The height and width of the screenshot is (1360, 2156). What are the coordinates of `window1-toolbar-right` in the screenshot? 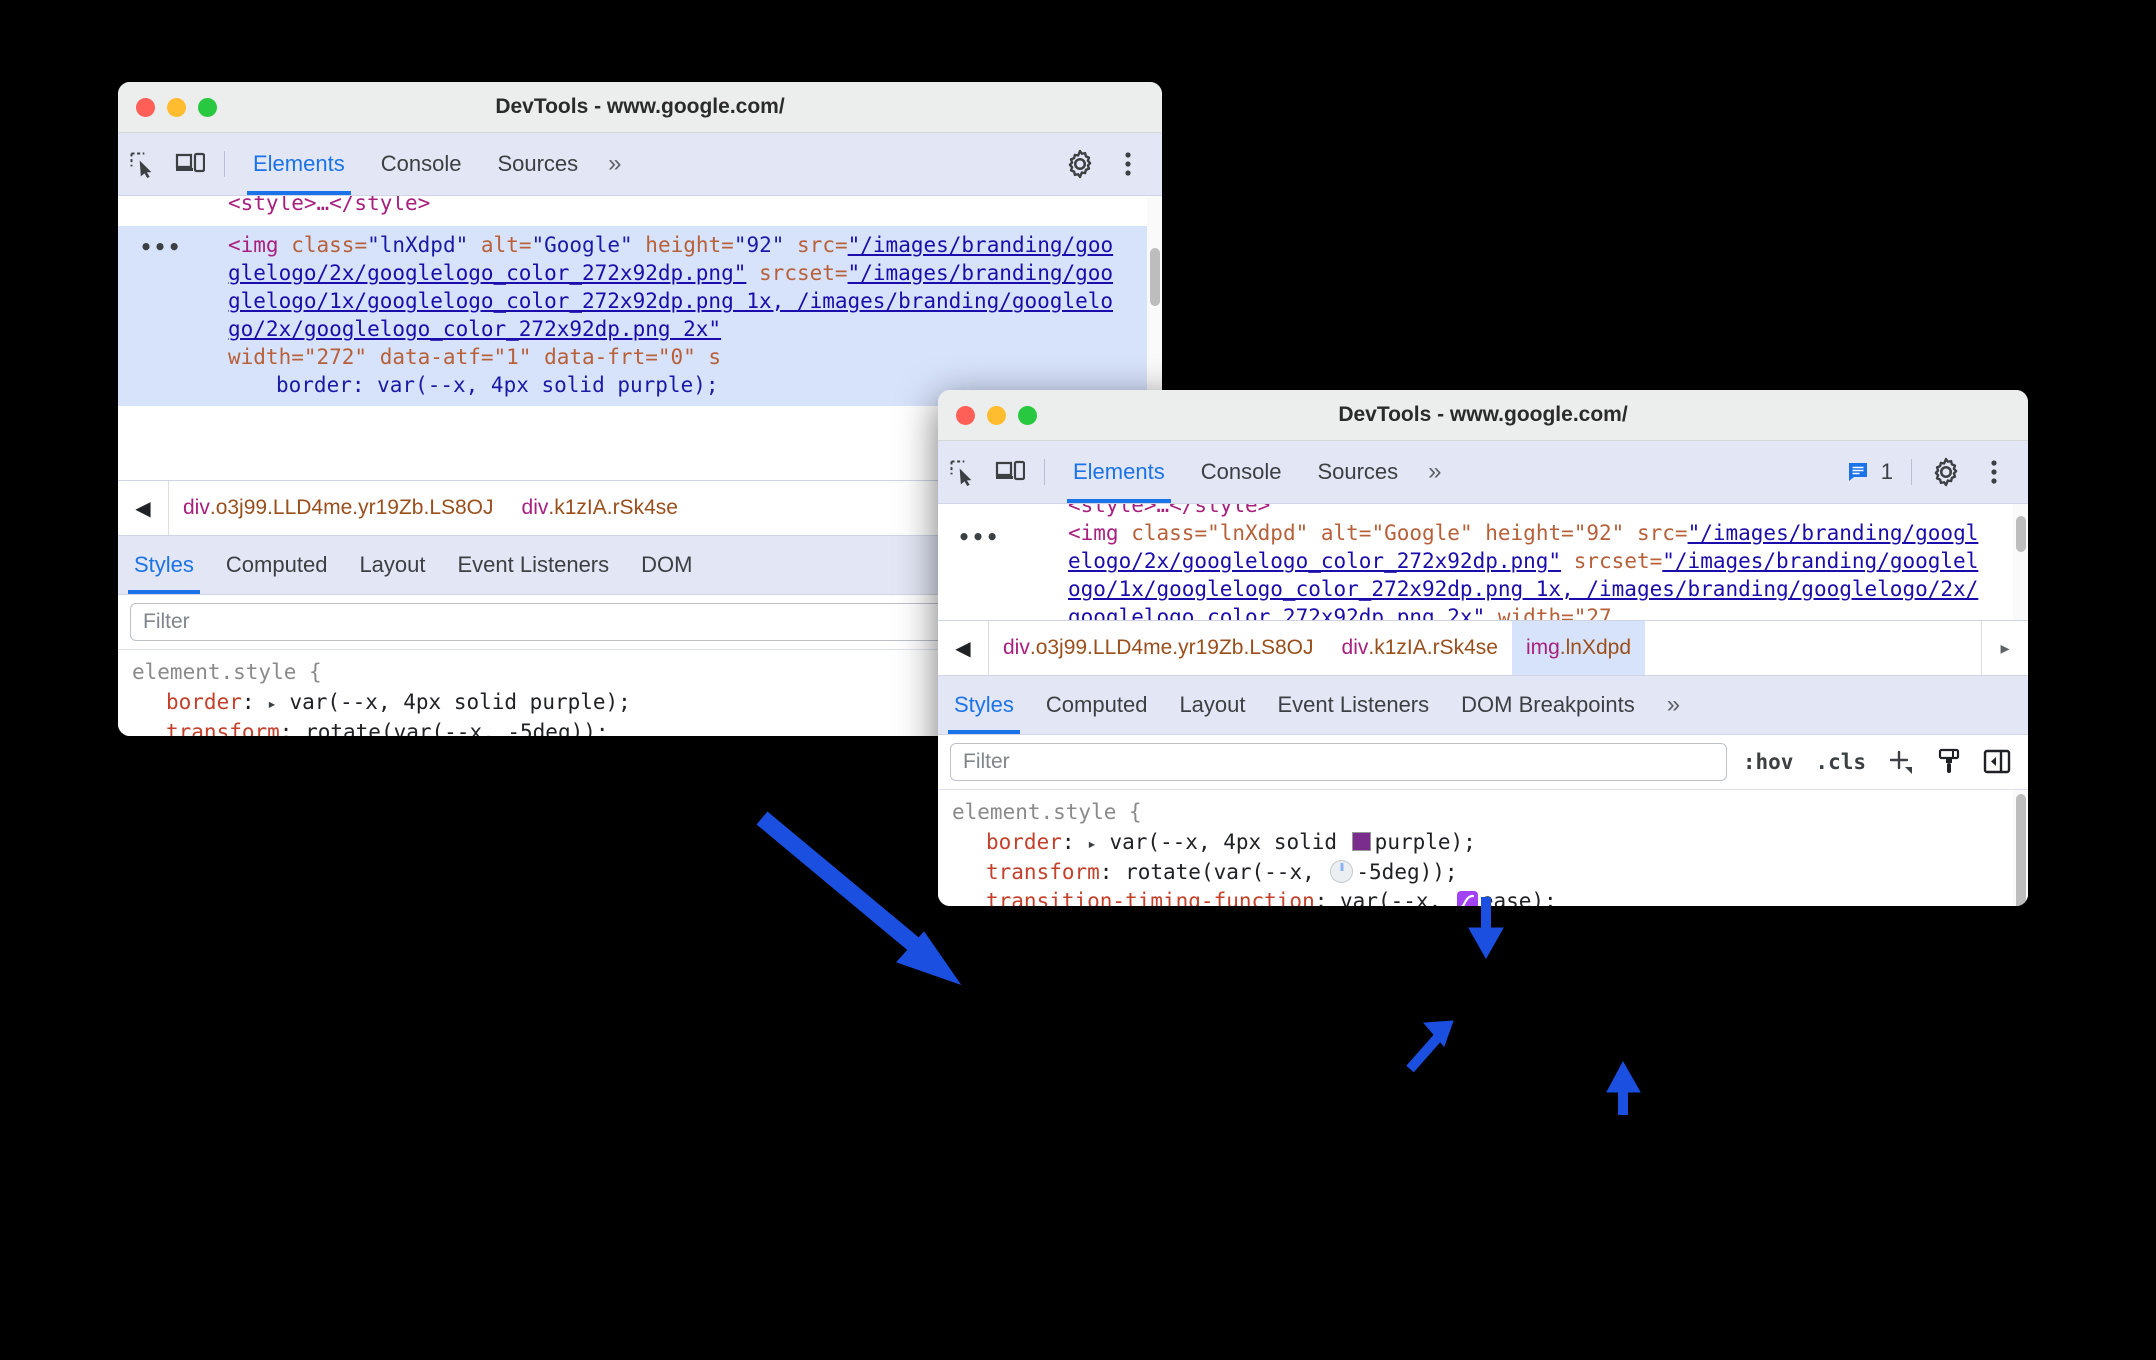 It's located at (1109, 164).